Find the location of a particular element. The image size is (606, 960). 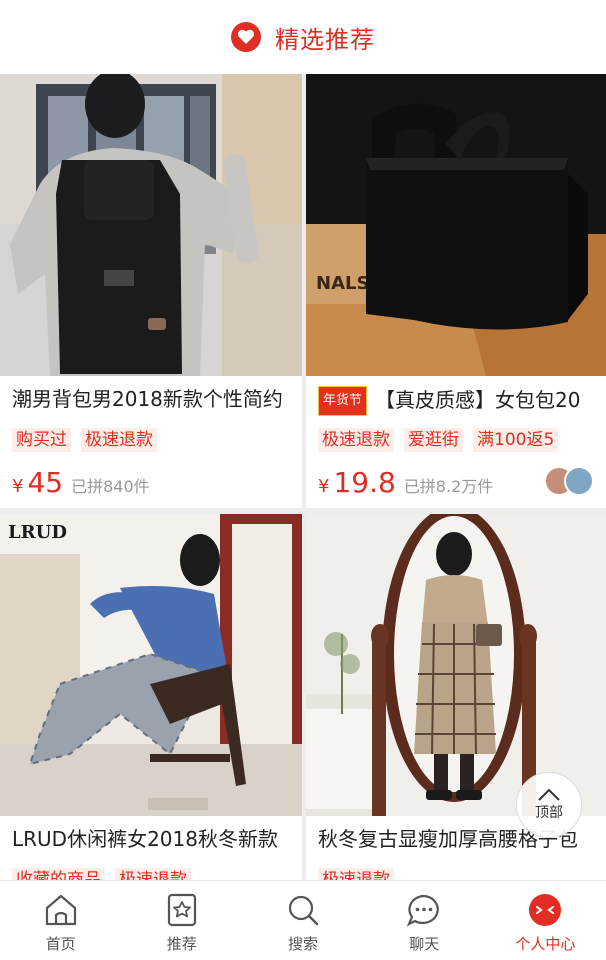

box-label-text: NALS is located at coordinates (342, 283).